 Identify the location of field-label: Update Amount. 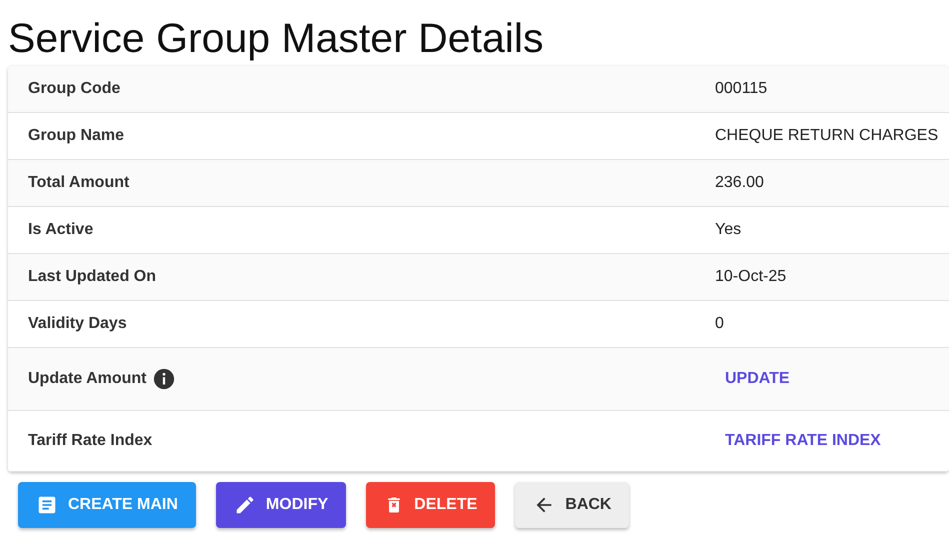
(87, 379).